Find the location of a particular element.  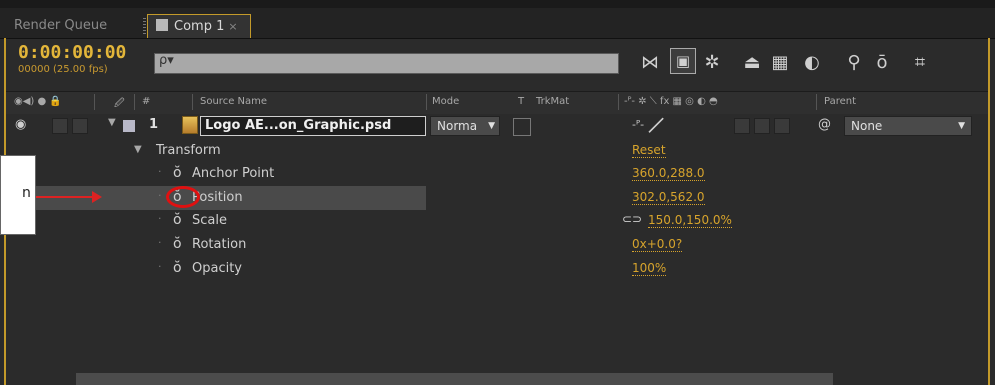

quality-switch-icon: | is located at coordinates (658, 124).